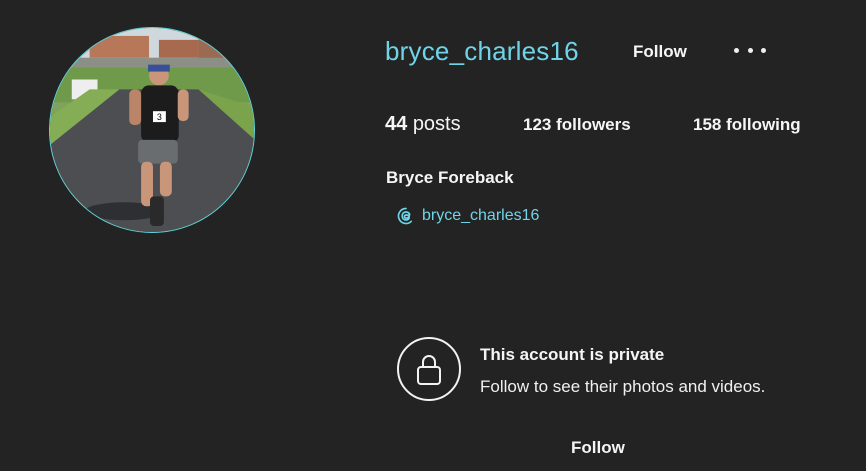 The height and width of the screenshot is (471, 866). Describe the element at coordinates (577, 125) in the screenshot. I see `followers-link: 123 followers` at that location.